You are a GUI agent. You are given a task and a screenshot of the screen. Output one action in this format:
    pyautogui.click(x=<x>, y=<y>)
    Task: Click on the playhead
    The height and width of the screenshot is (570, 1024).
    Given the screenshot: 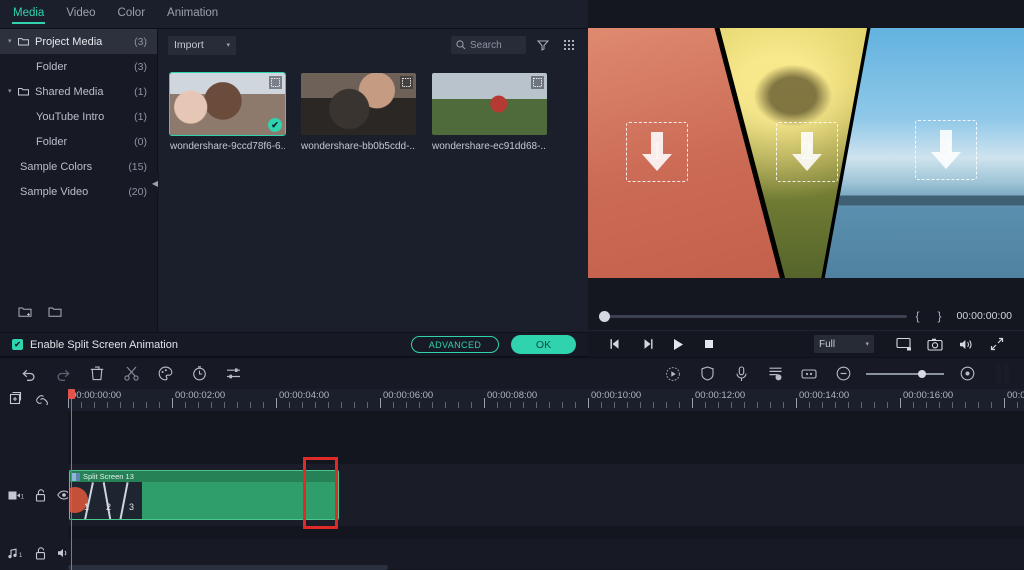 What is the action you would take?
    pyautogui.click(x=71, y=479)
    